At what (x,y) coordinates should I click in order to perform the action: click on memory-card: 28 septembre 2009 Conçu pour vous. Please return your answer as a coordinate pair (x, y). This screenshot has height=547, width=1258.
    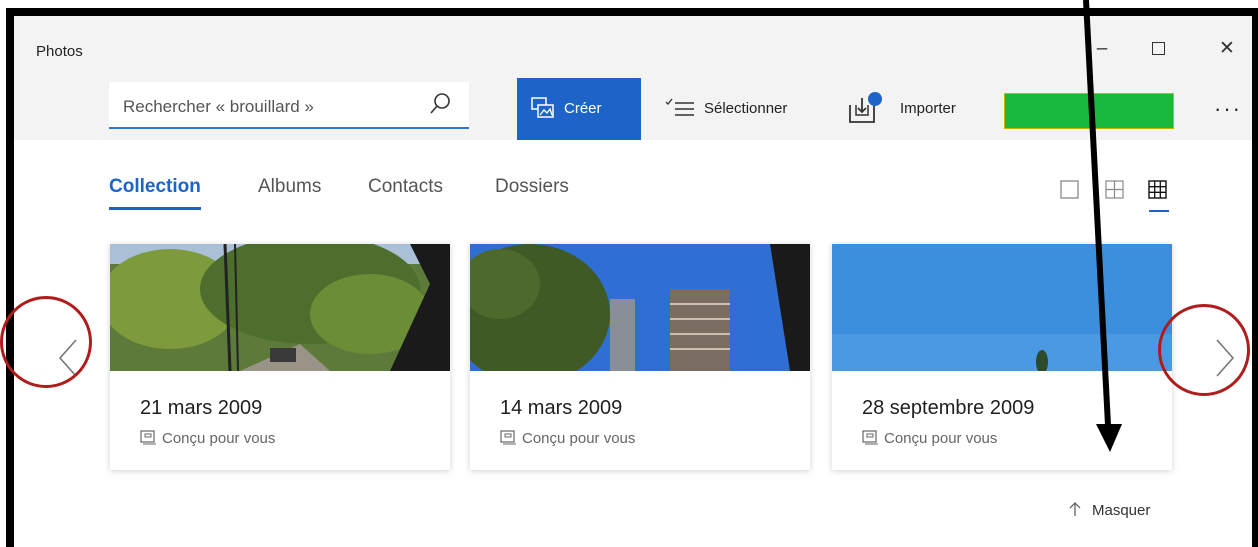
    Looking at the image, I should click on (1002, 357).